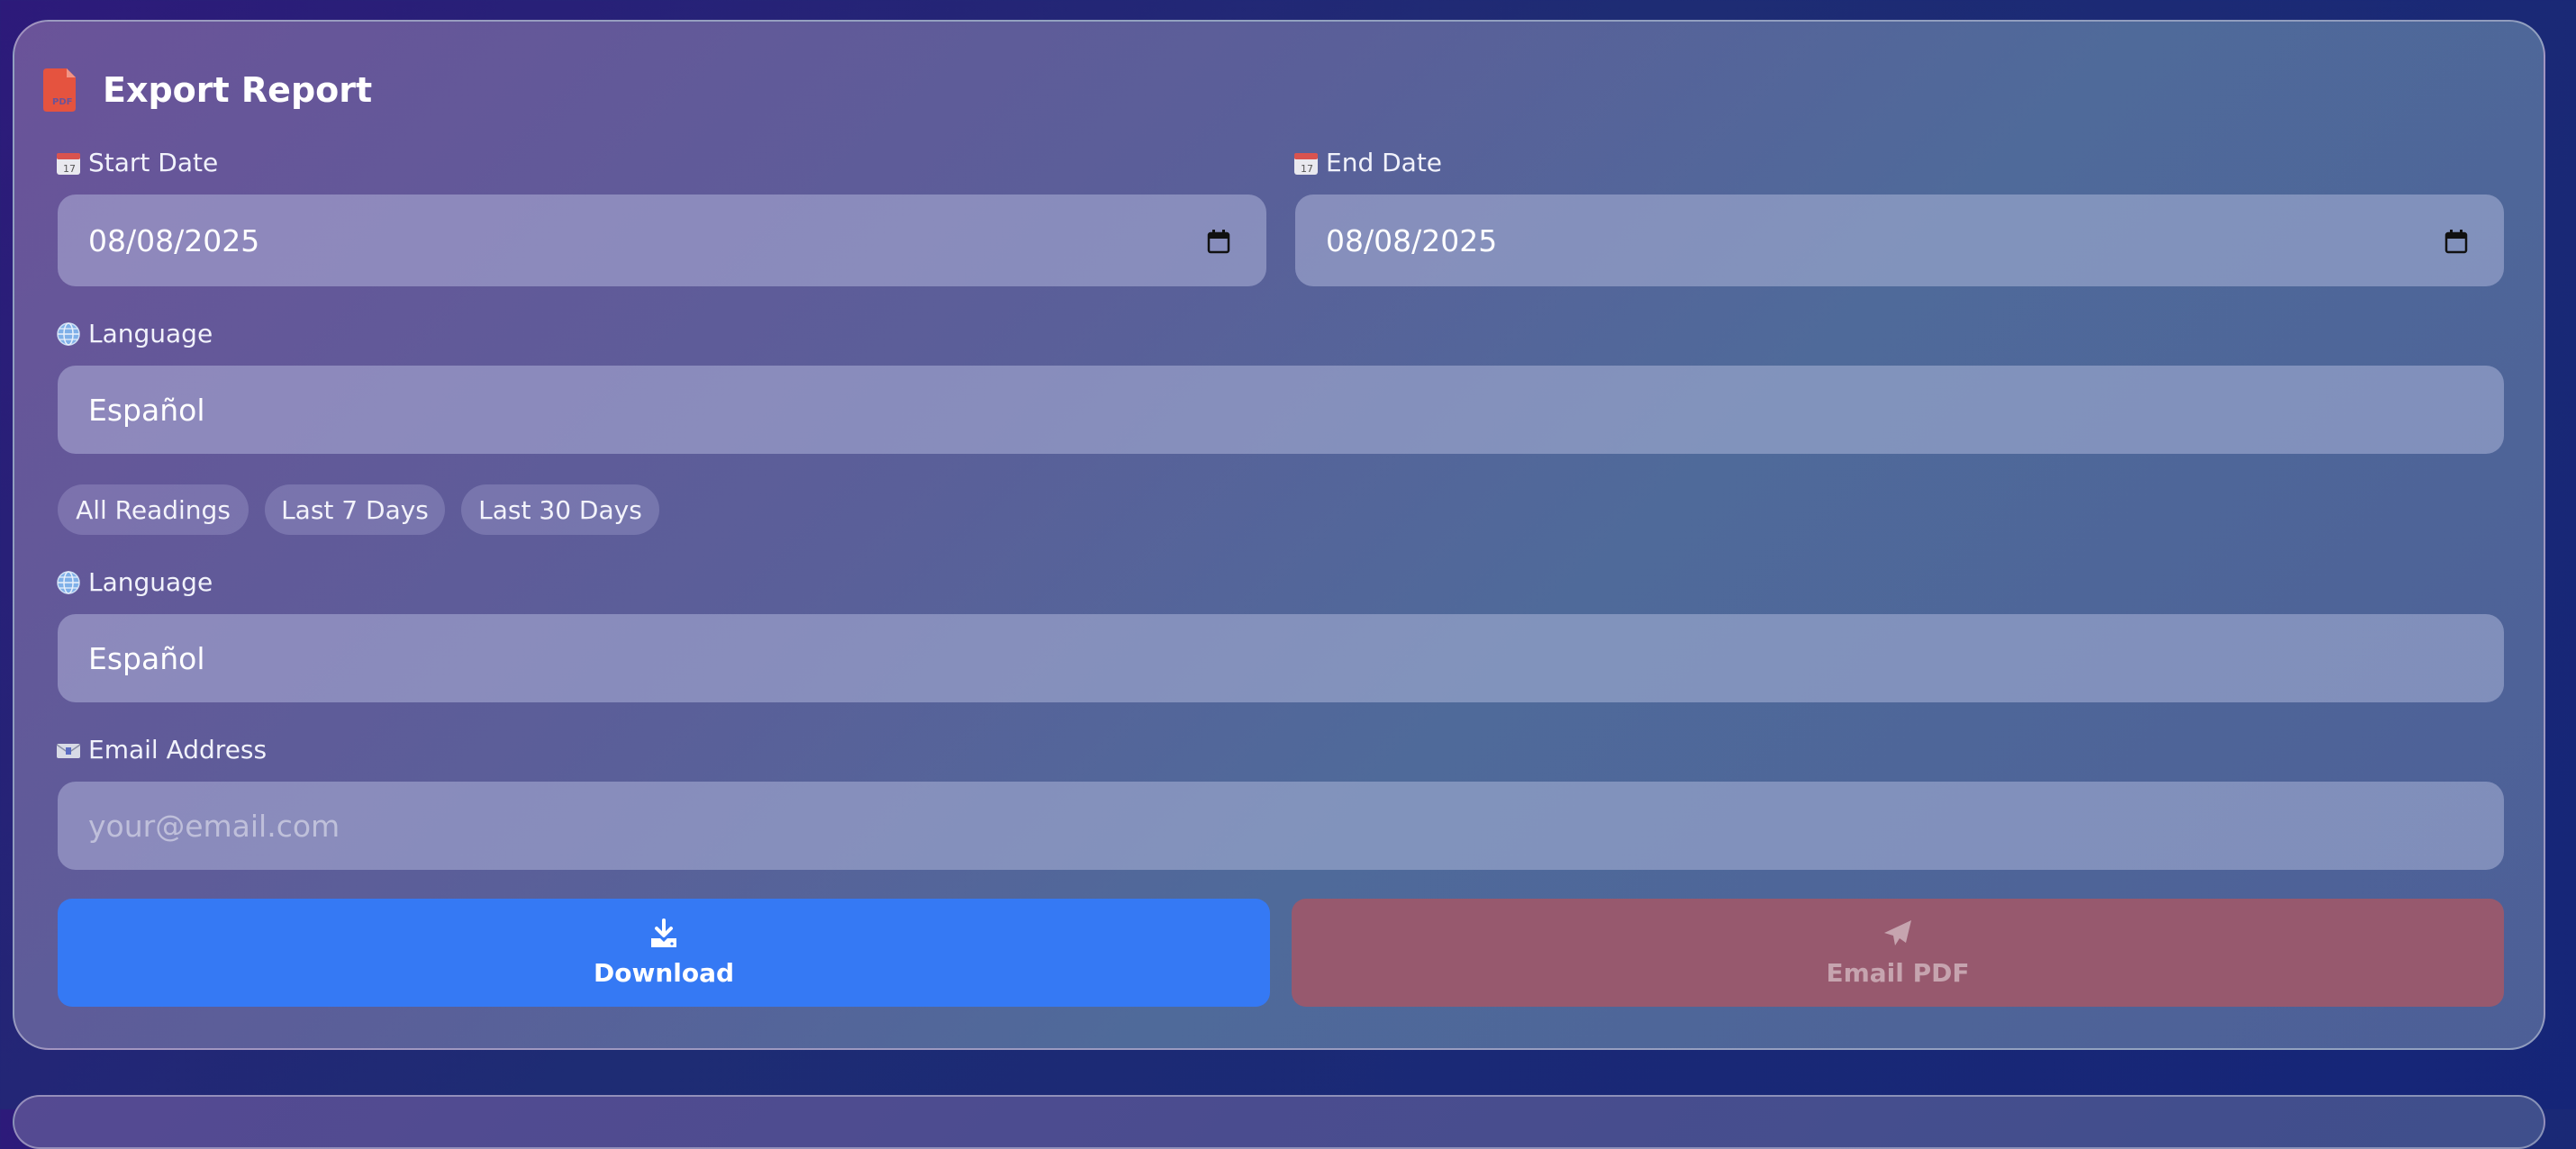 Image resolution: width=2576 pixels, height=1149 pixels. I want to click on preset-label: All Readings, so click(153, 509).